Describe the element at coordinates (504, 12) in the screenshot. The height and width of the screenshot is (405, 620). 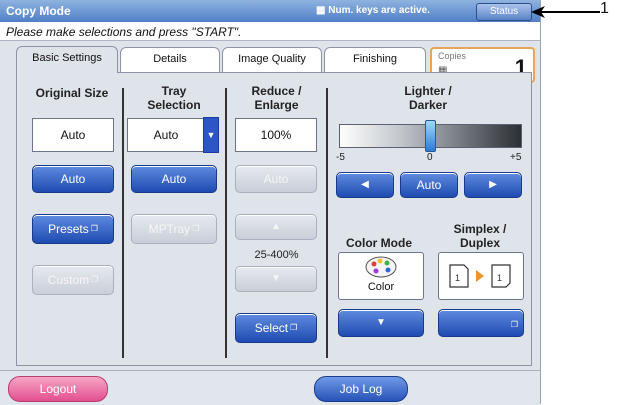
I see `status-button: Status` at that location.